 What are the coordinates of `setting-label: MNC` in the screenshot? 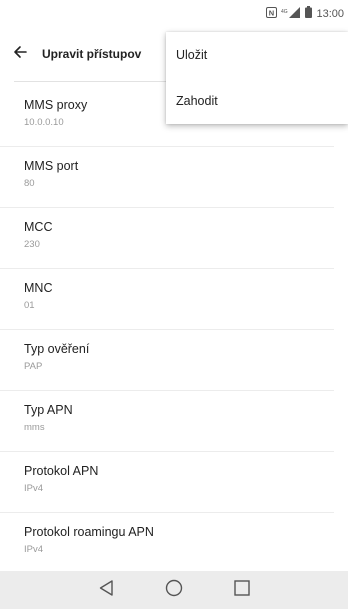 It's located at (38, 288).